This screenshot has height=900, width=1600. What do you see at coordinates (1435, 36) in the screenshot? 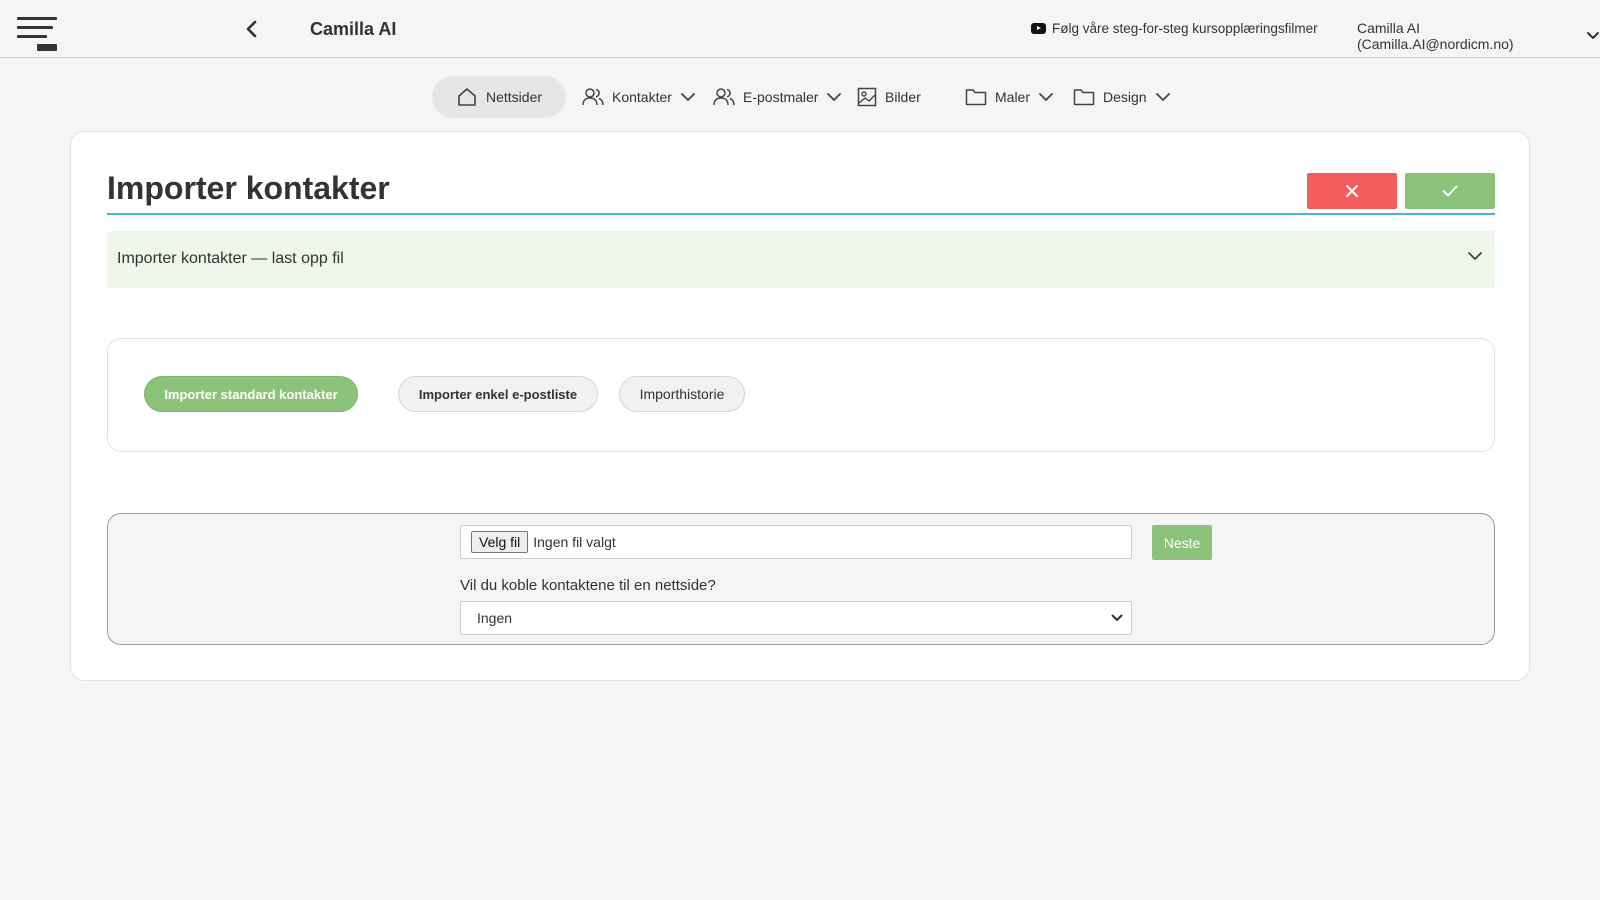
I see `user-label: Camilla AI (Camilla.AI@nordicm.no)` at bounding box center [1435, 36].